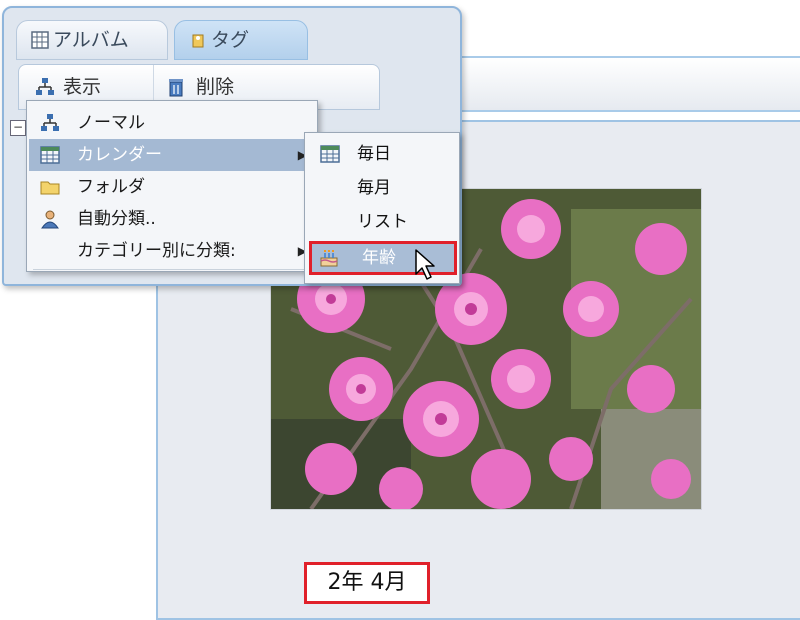 This screenshot has width=800, height=620. Describe the element at coordinates (111, 187) in the screenshot. I see `menu-item-label: フォルダ` at that location.